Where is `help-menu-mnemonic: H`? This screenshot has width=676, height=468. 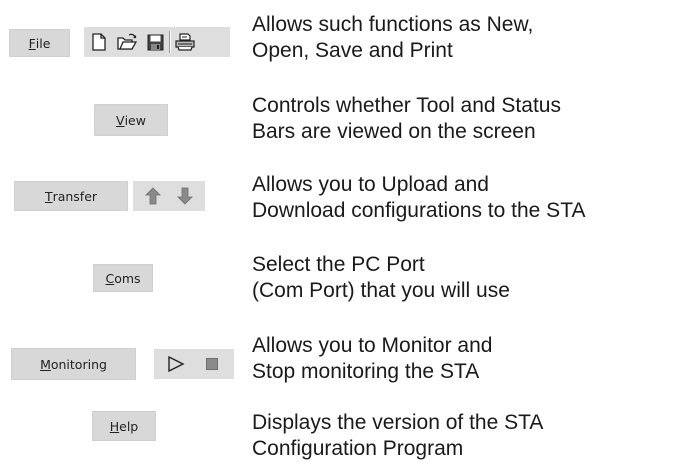 help-menu-mnemonic: H is located at coordinates (114, 426).